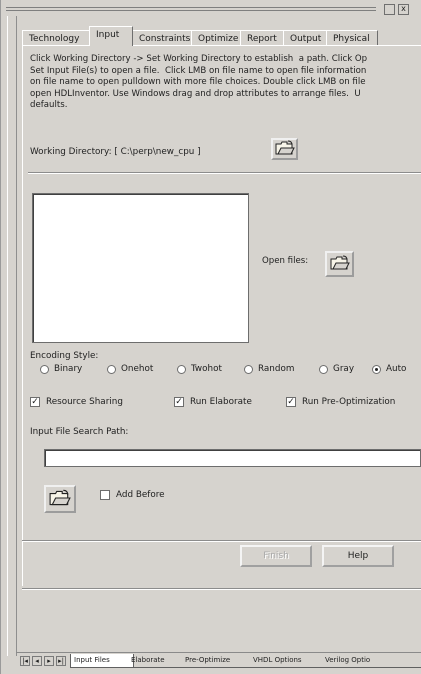 The height and width of the screenshot is (674, 421). What do you see at coordinates (102, 661) in the screenshot?
I see `sheet-tab-input-files: Input Files` at bounding box center [102, 661].